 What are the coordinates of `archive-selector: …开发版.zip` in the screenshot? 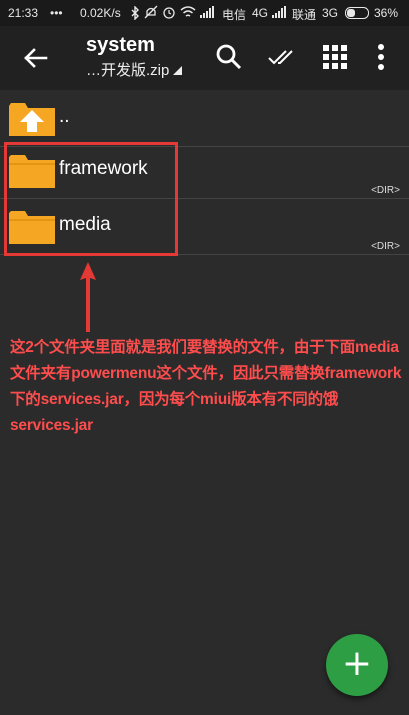 It's located at (134, 69).